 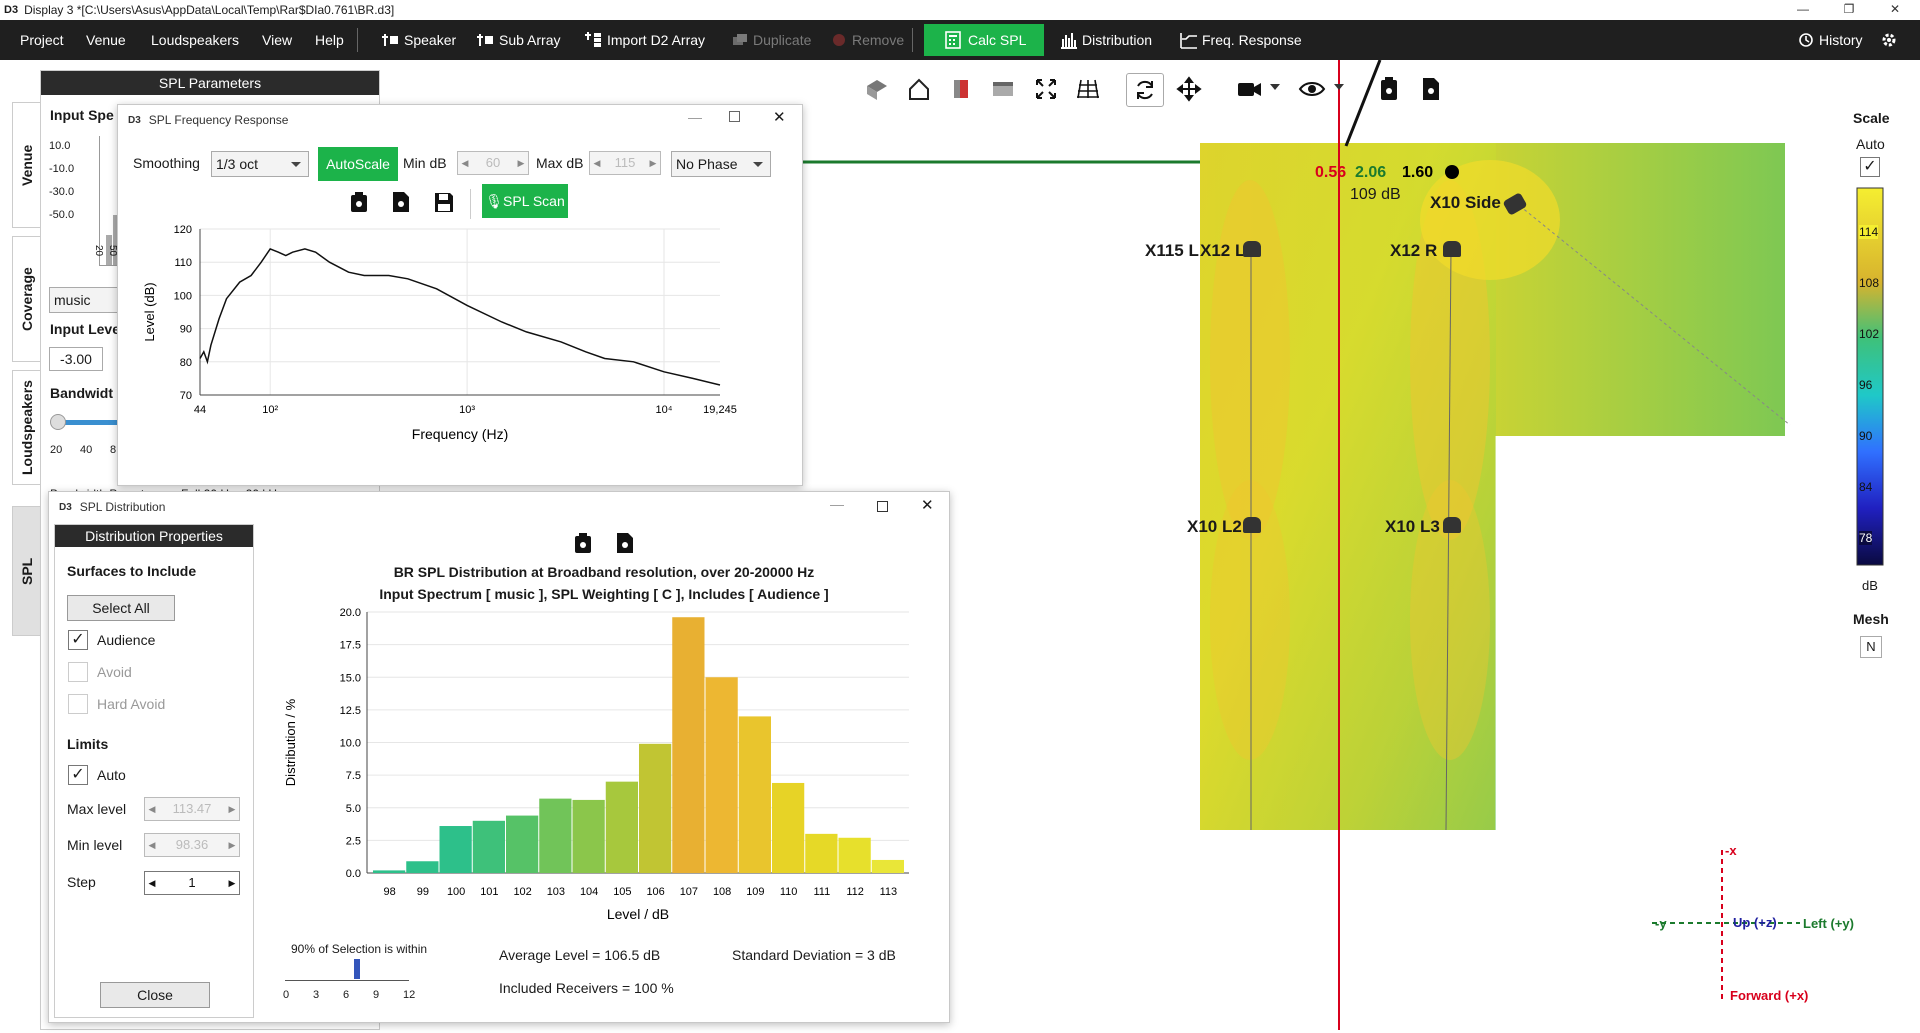 I want to click on top-view-icon, so click(x=1003, y=89).